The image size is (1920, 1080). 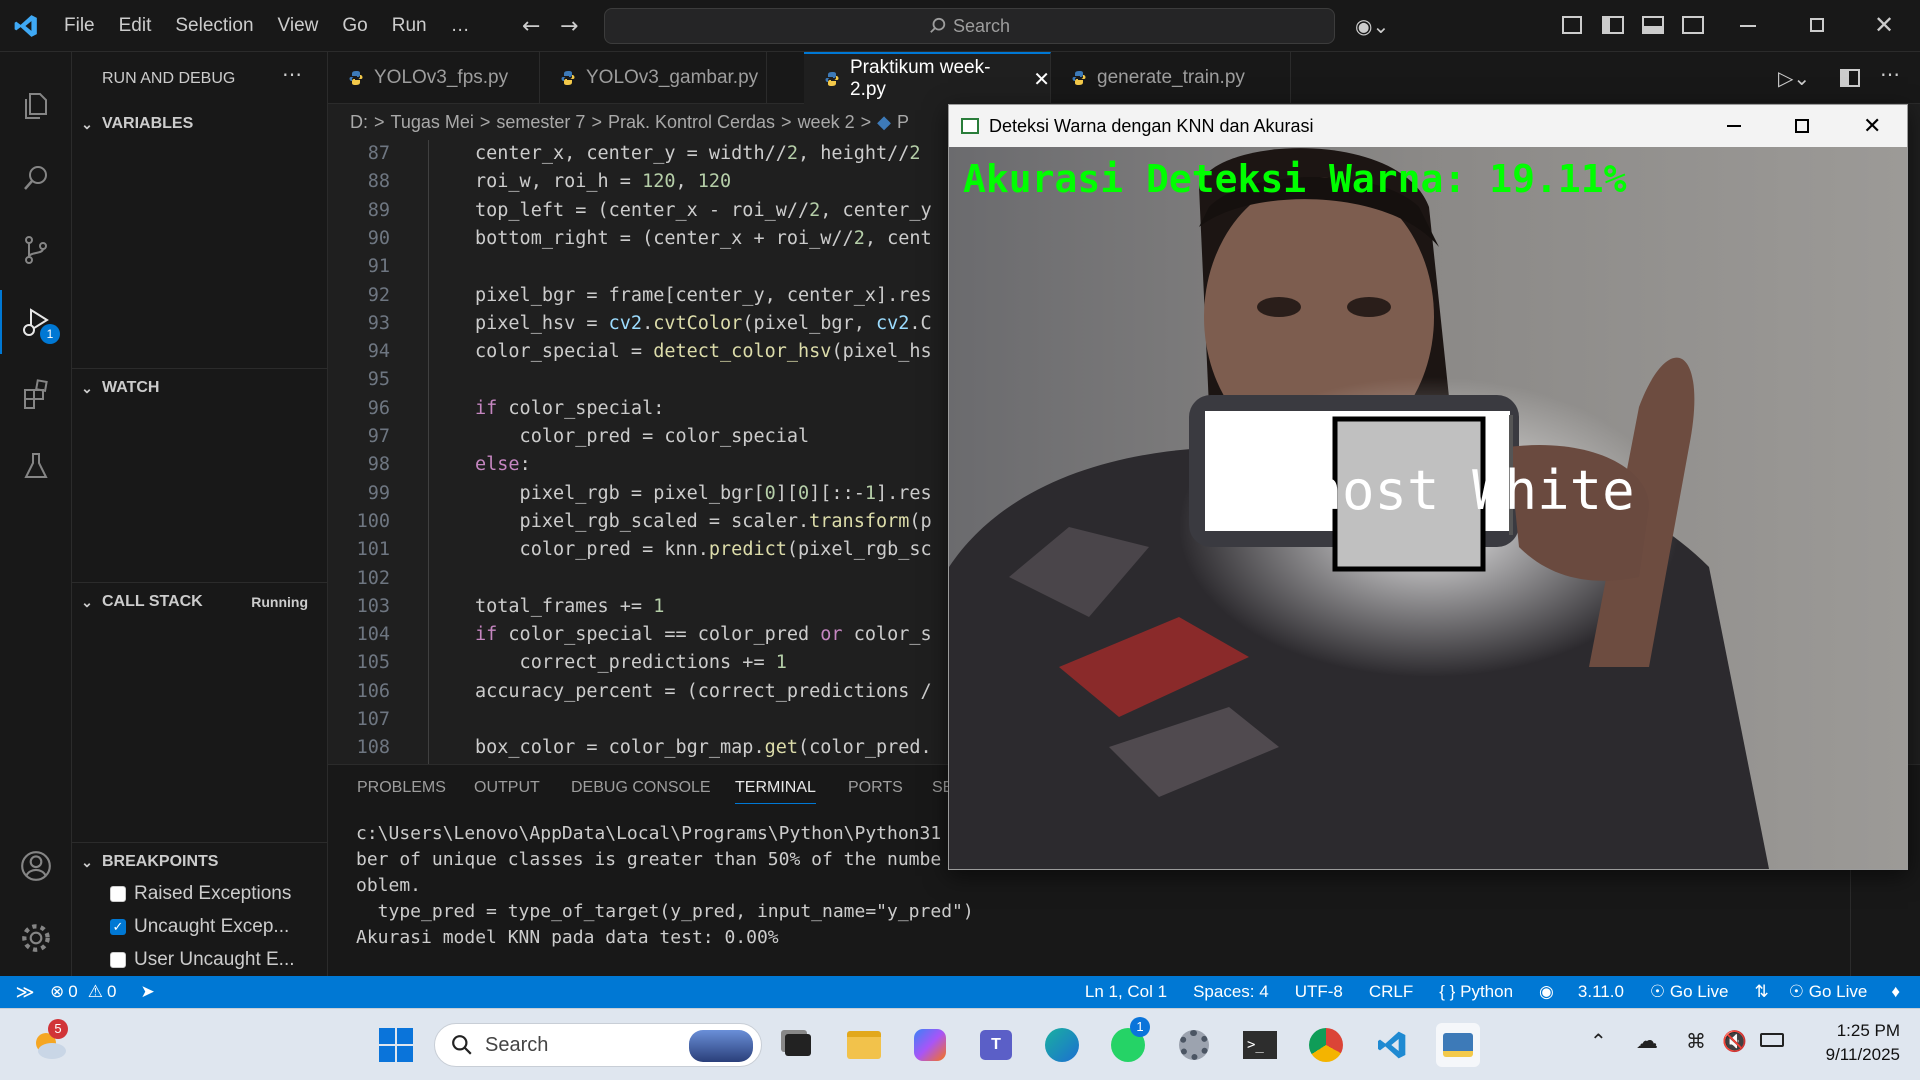 I want to click on panel-tab-output: OUTPUT, so click(x=507, y=788).